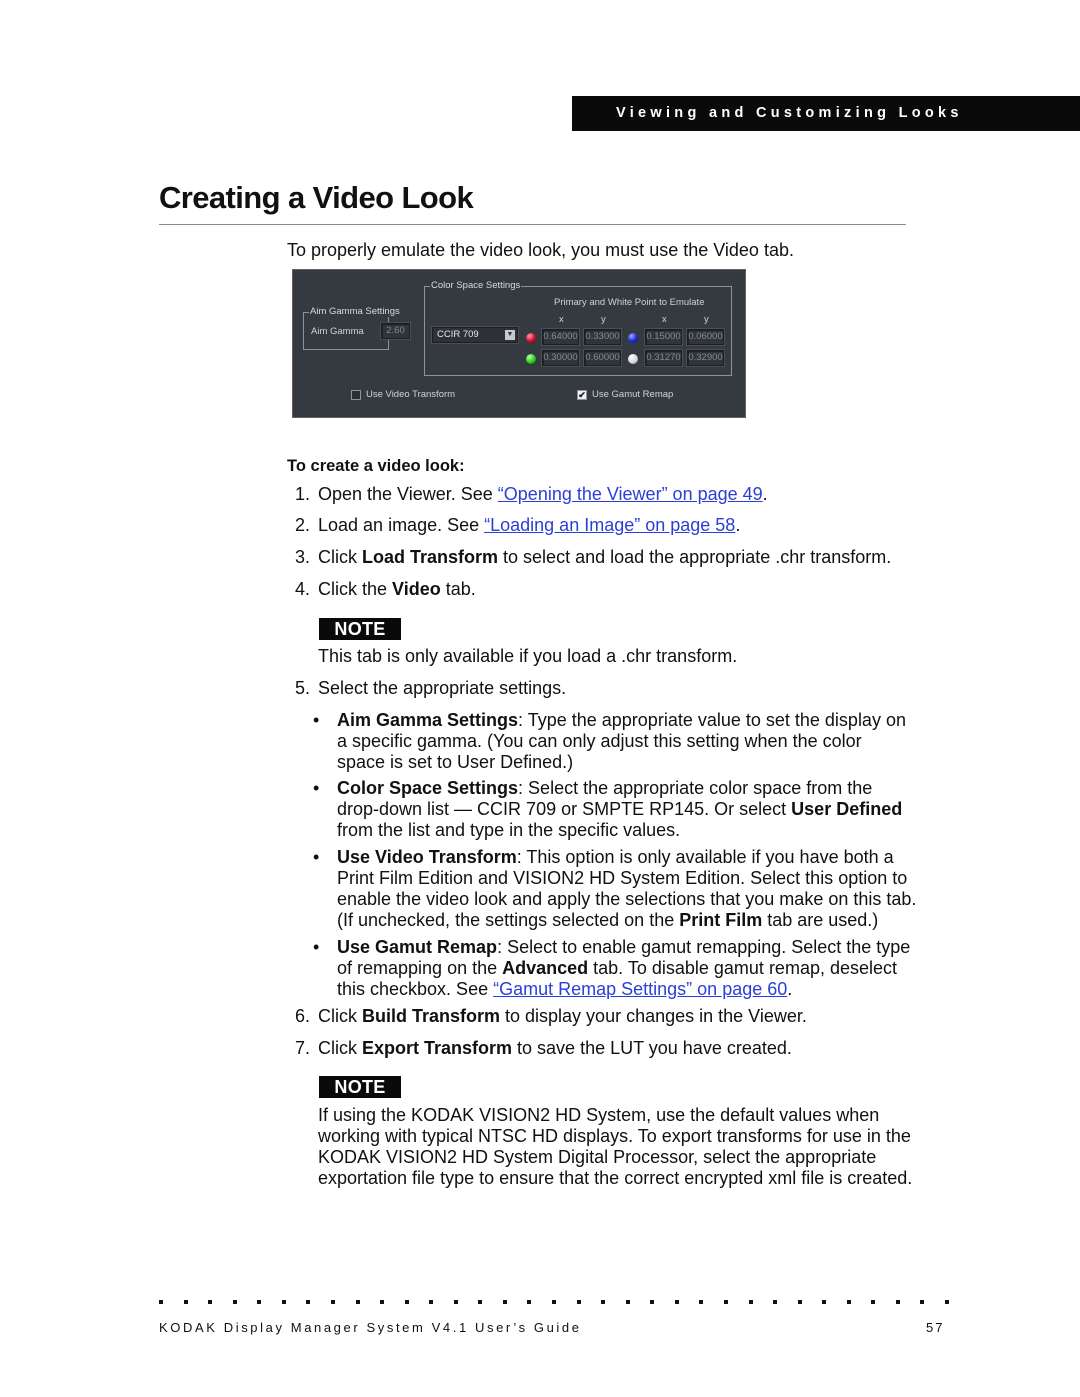 The height and width of the screenshot is (1397, 1080). What do you see at coordinates (705, 358) in the screenshot?
I see `white-y-input: 0.32900` at bounding box center [705, 358].